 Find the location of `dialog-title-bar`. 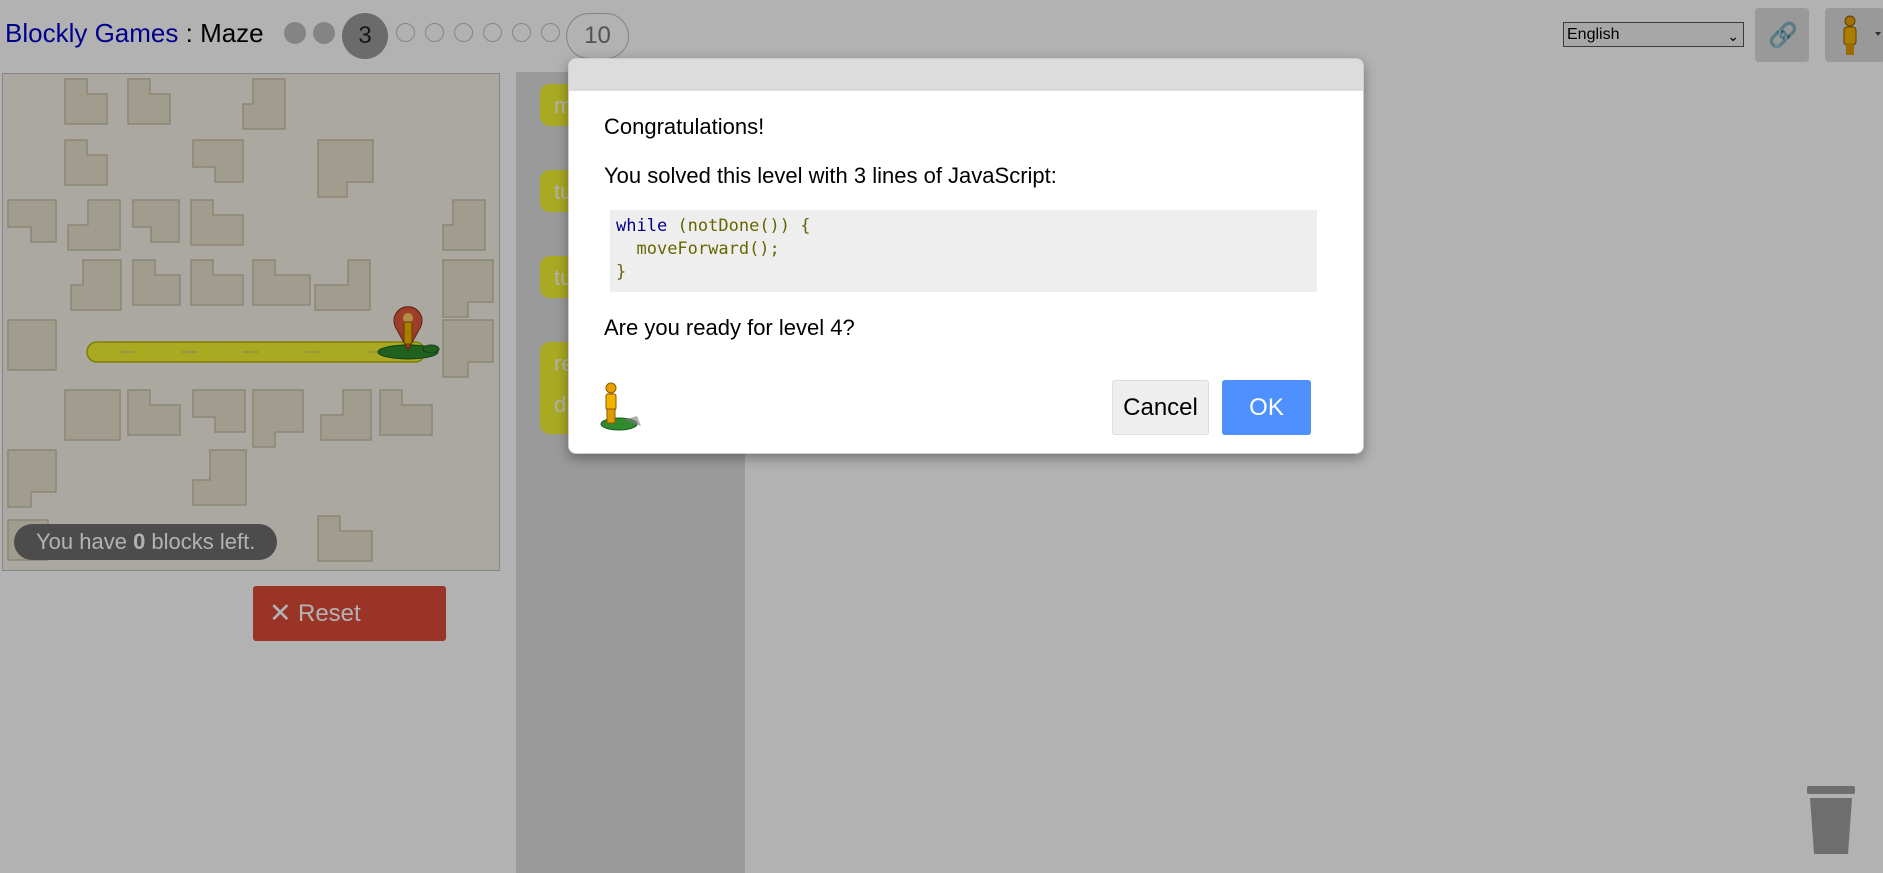

dialog-title-bar is located at coordinates (966, 75).